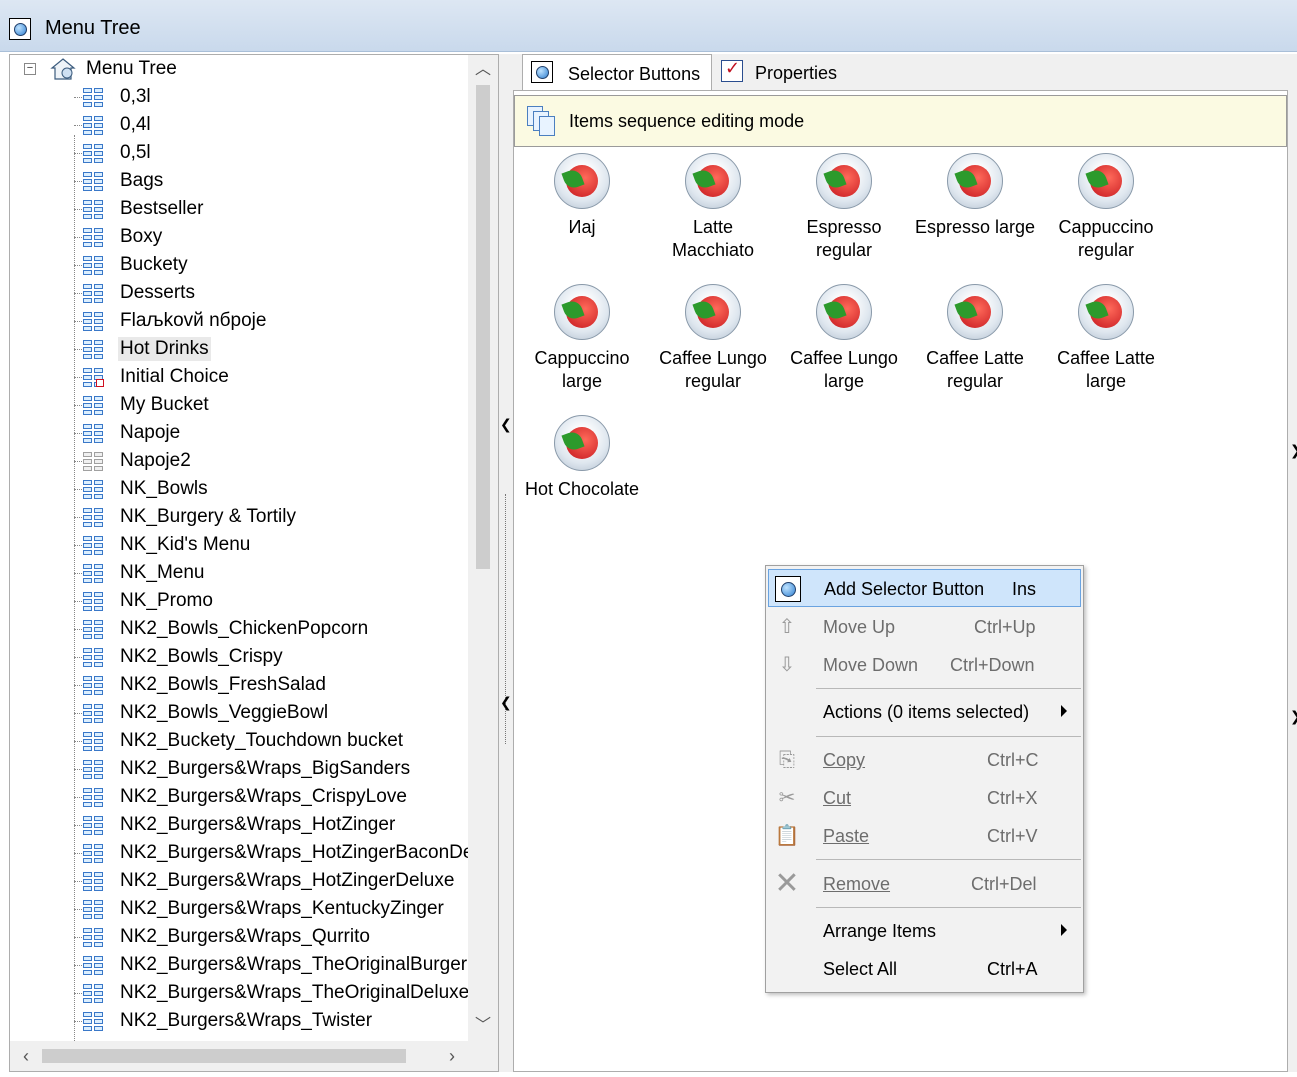 The height and width of the screenshot is (1077, 1297). What do you see at coordinates (240, 97) in the screenshot?
I see `tree-item: 0,3l` at bounding box center [240, 97].